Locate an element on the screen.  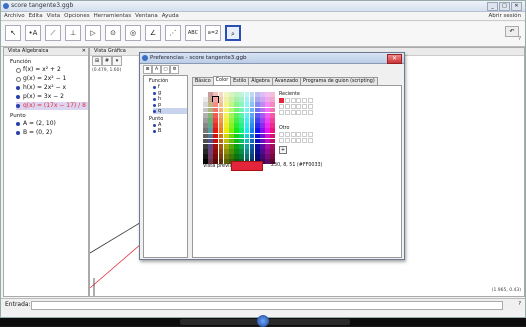
close-button: ✕ is located at coordinates (516, 6).